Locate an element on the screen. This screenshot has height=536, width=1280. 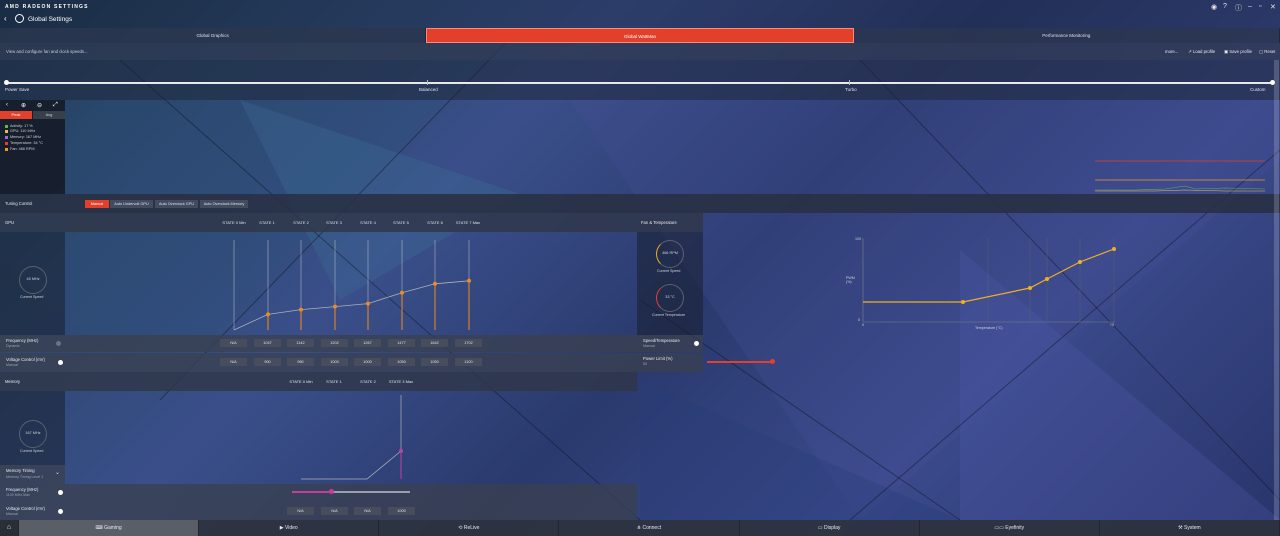
share-icon: ⋔ is located at coordinates (639, 528).